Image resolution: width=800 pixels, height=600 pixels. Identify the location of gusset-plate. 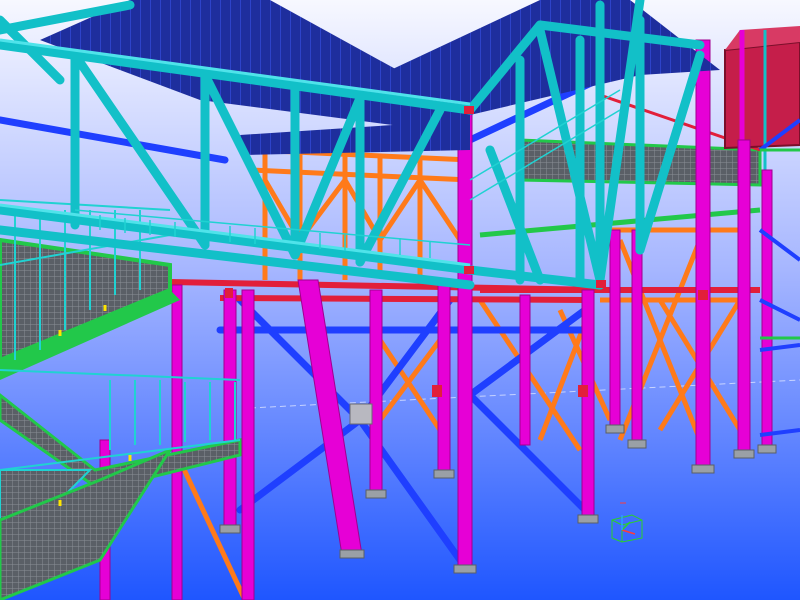
(361, 414).